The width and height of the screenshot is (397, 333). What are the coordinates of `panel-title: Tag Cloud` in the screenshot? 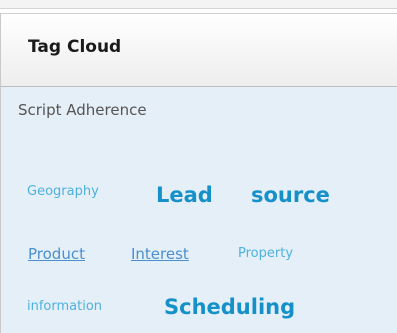 It's located at (75, 47).